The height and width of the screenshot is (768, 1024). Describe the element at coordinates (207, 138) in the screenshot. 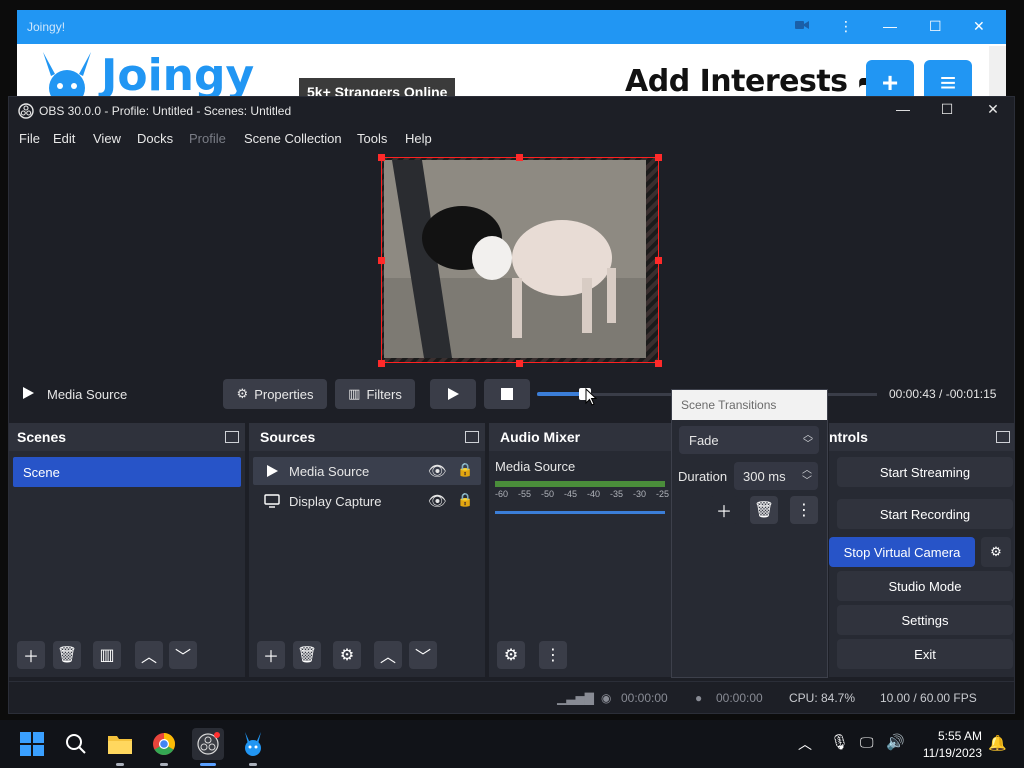

I see `menu-profile: Profile` at that location.